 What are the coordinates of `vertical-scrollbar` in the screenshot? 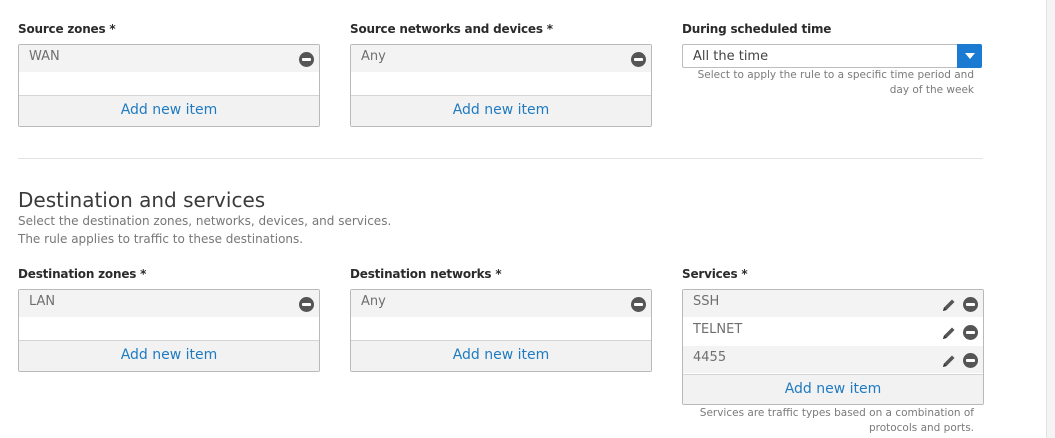 It's located at (1050, 219).